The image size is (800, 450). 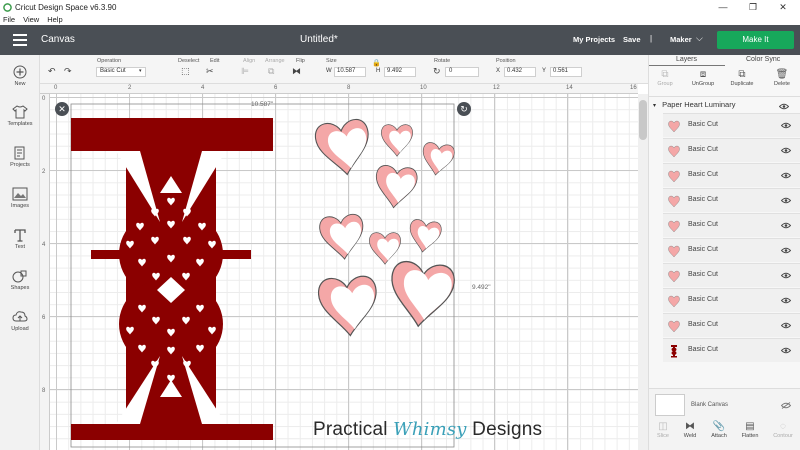 I want to click on arrange-icon: ⧉, so click(x=271, y=71).